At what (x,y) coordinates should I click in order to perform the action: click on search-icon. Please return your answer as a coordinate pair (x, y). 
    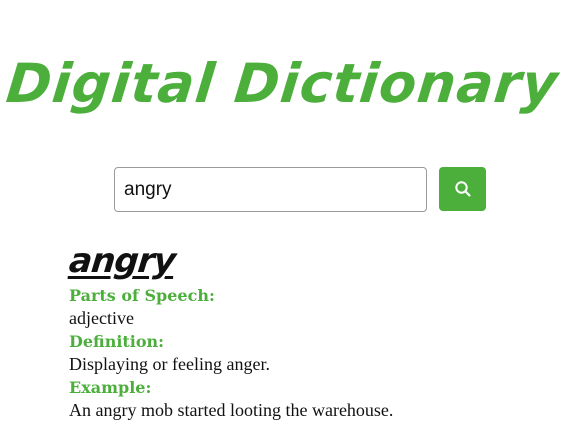
    Looking at the image, I should click on (462, 189).